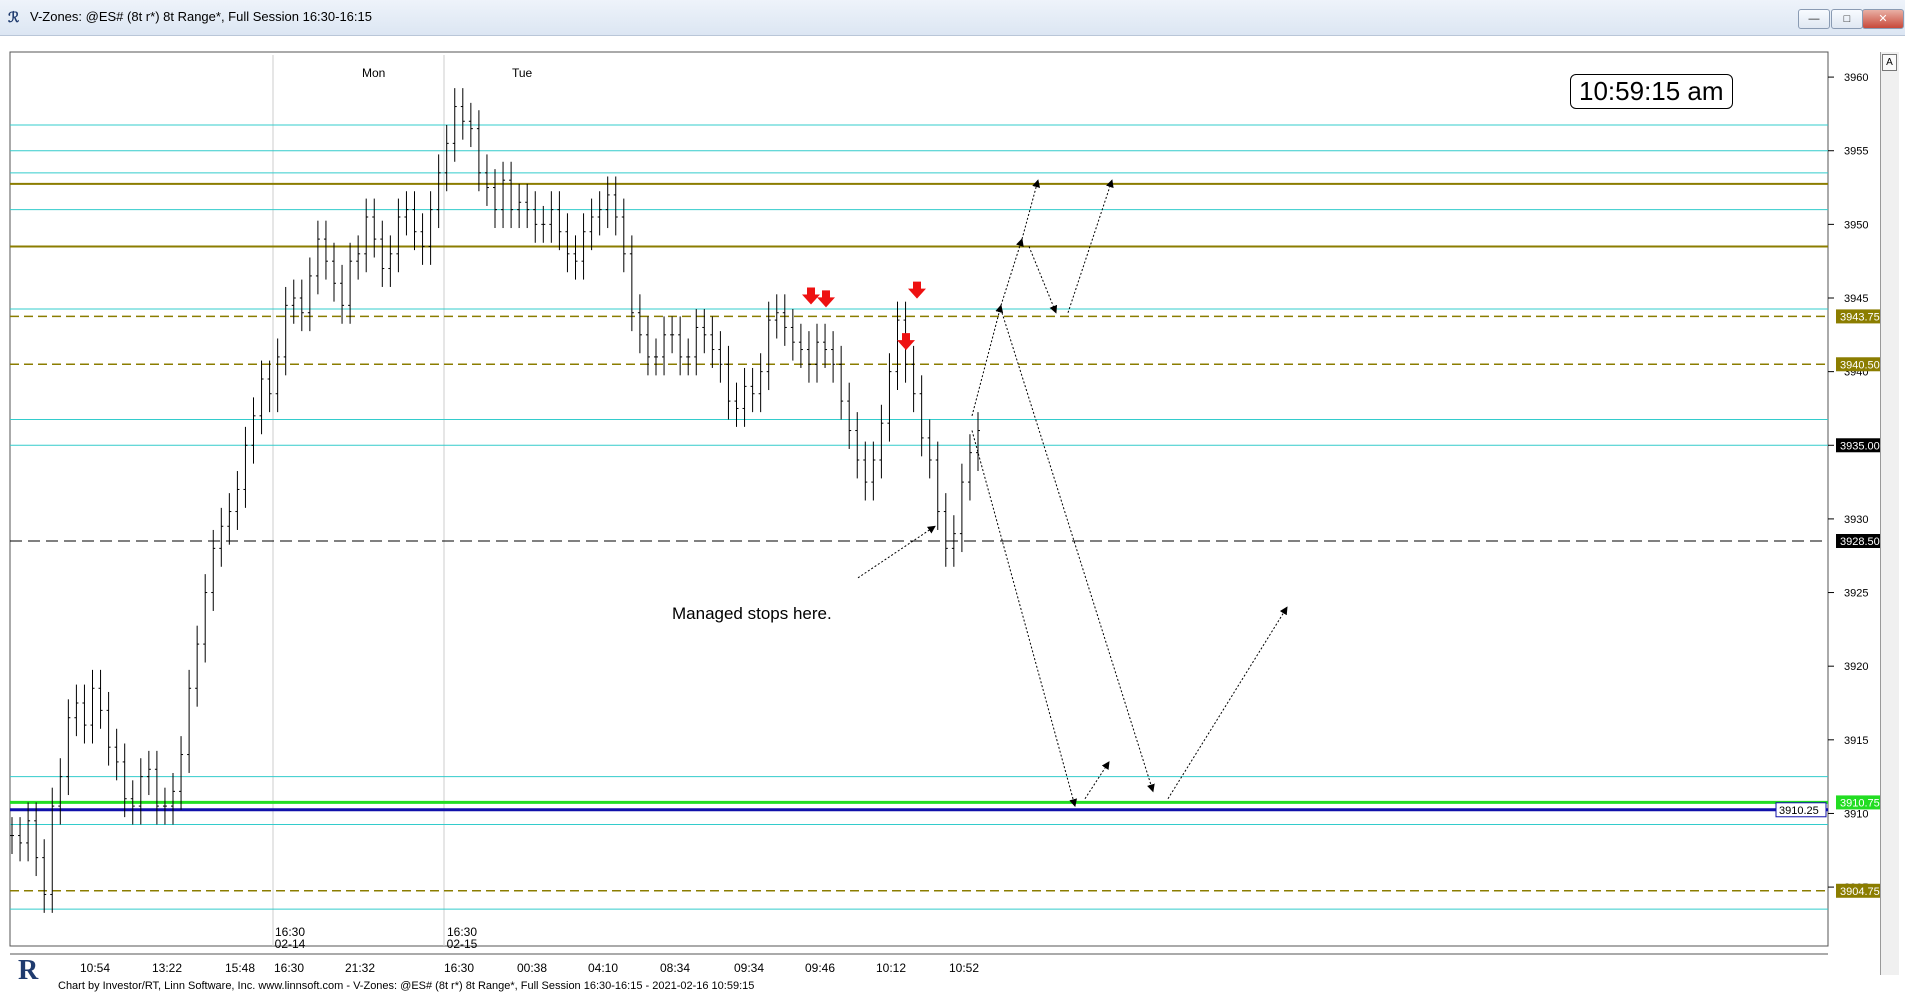 The height and width of the screenshot is (1001, 1905). What do you see at coordinates (891, 968) in the screenshot?
I see `x-tick-label: 10:12` at bounding box center [891, 968].